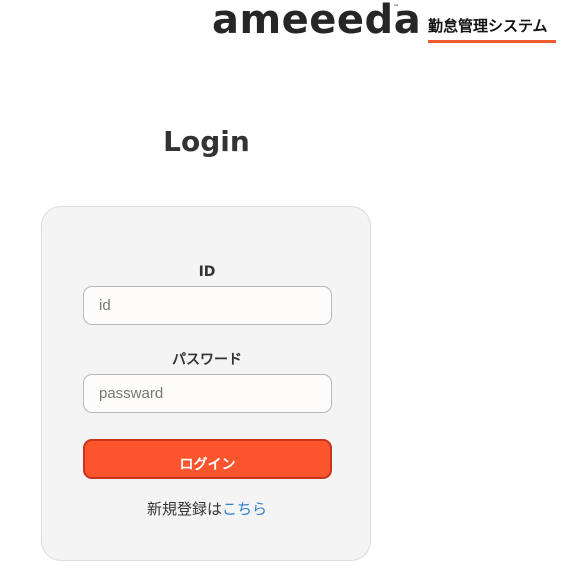 The image size is (574, 576). I want to click on register-prompt: 新規登録はこちら, so click(207, 509).